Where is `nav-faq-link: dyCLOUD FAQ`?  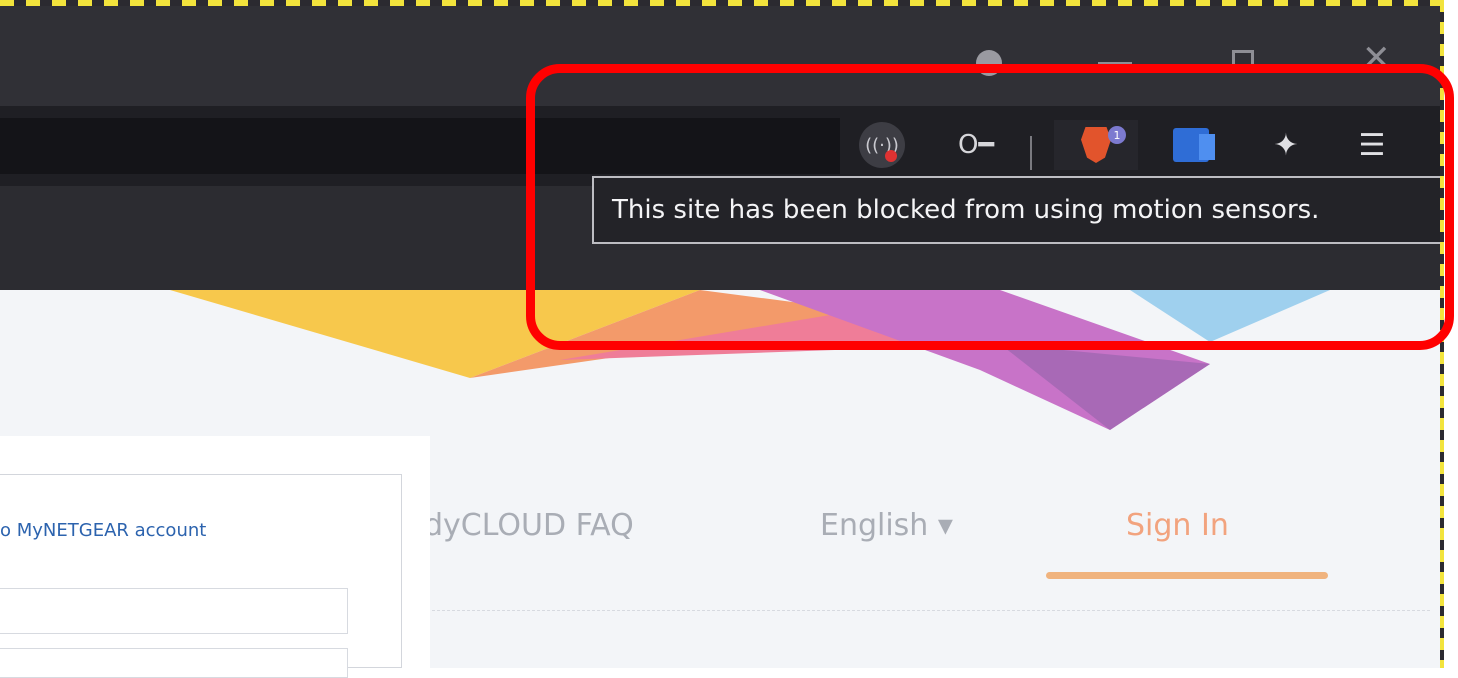 nav-faq-link: dyCLOUD FAQ is located at coordinates (529, 525).